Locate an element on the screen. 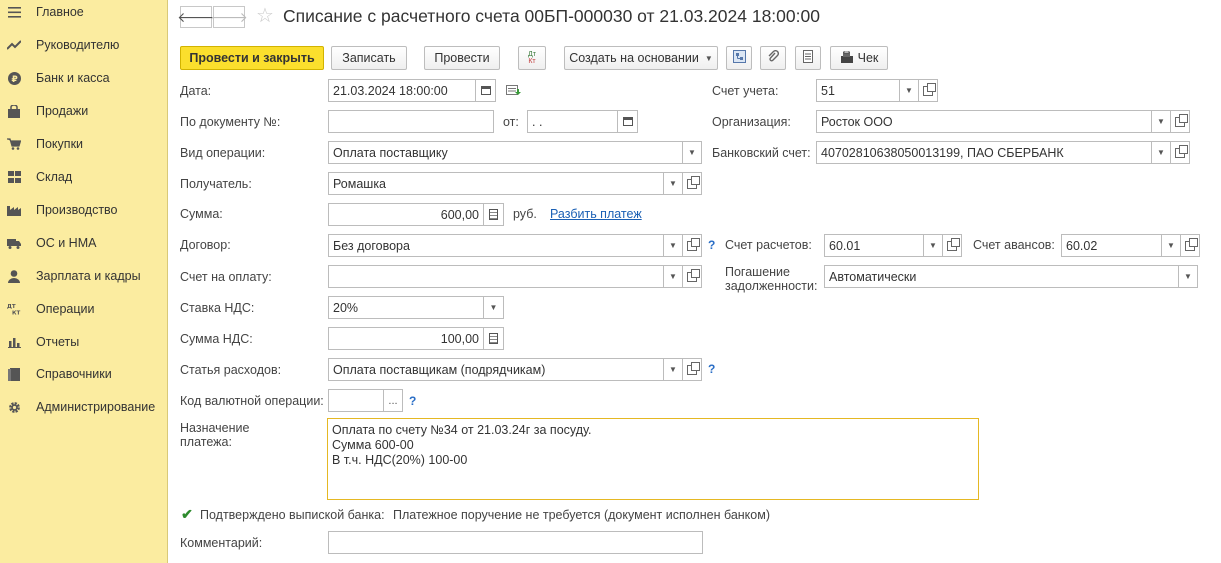 Image resolution: width=1221 pixels, height=563 pixels. expense-field: Оплата поставщикам (подрядчикам) is located at coordinates (496, 369).